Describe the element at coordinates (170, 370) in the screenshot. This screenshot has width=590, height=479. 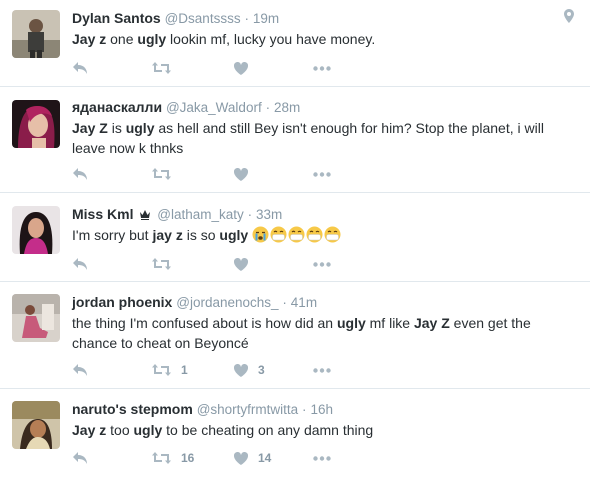
I see `retweet-button: 1` at that location.